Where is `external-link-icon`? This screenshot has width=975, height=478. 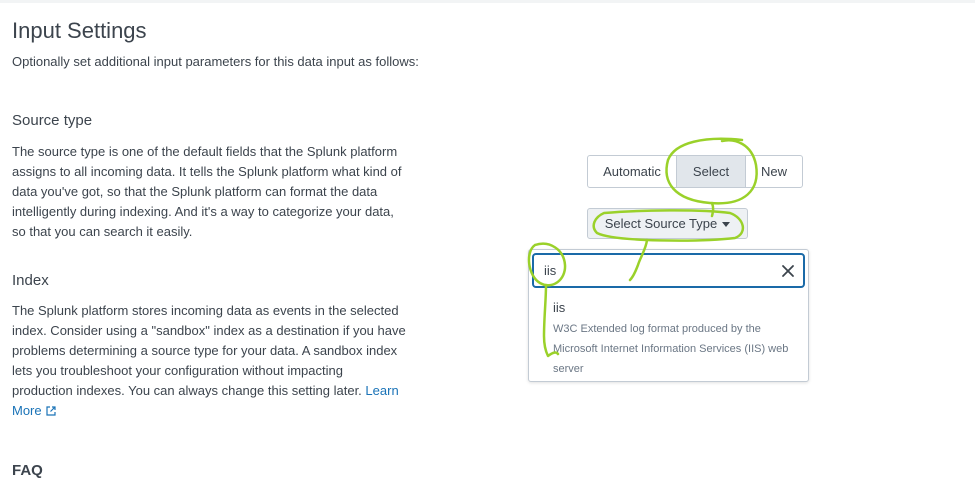 external-link-icon is located at coordinates (51, 411).